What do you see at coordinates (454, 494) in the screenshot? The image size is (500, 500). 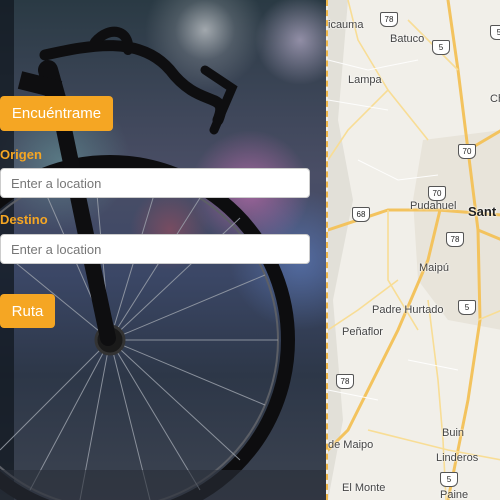 I see `place-paine: Paine` at bounding box center [454, 494].